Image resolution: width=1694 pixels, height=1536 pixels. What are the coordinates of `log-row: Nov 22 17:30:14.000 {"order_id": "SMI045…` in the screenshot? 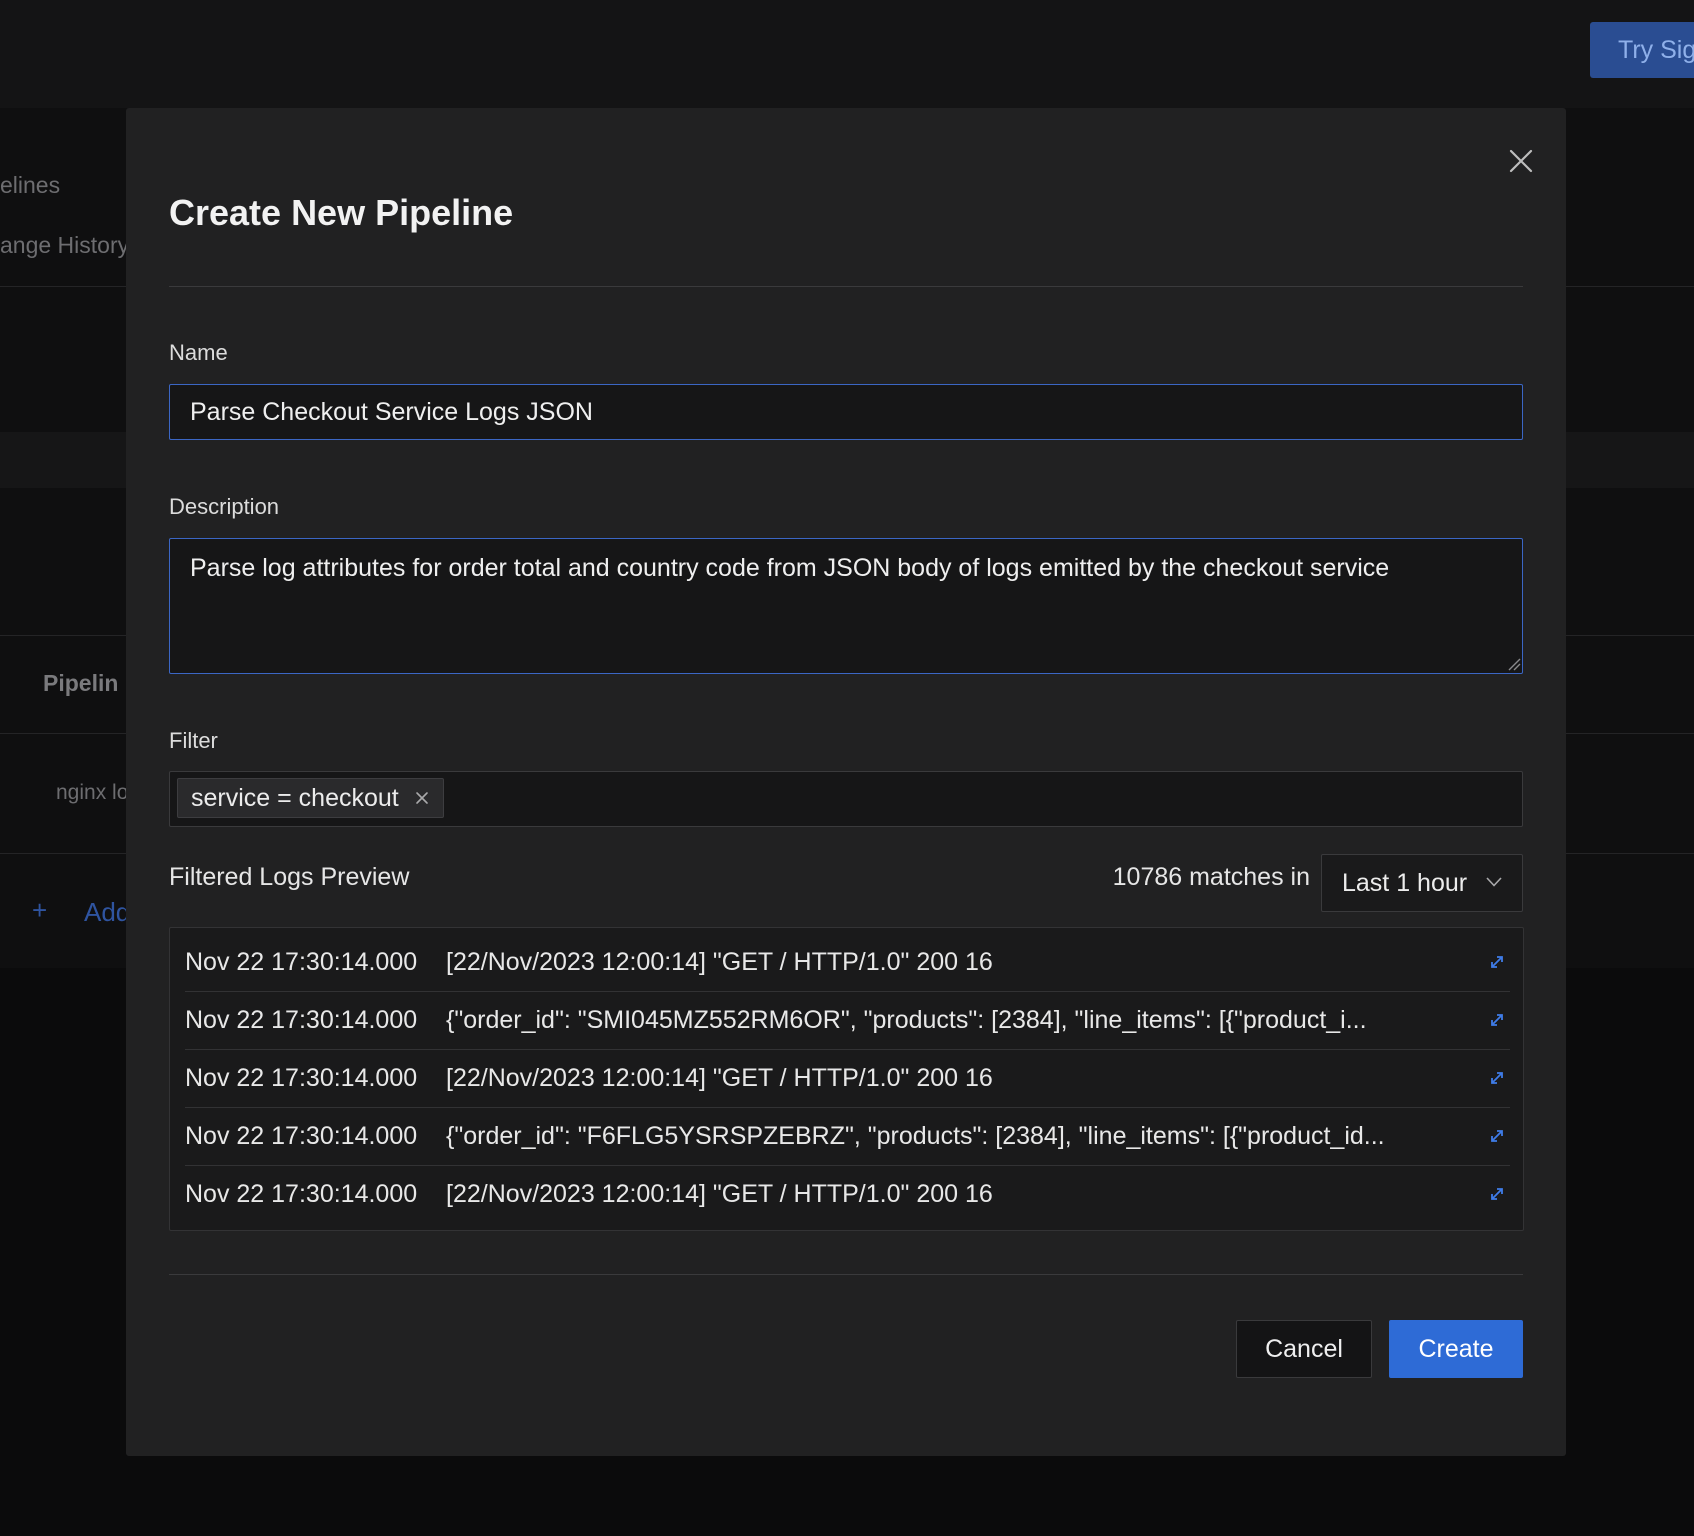 It's located at (847, 1020).